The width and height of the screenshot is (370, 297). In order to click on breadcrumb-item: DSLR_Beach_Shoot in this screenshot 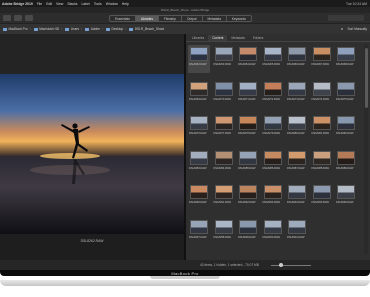, I will do `click(146, 29)`.